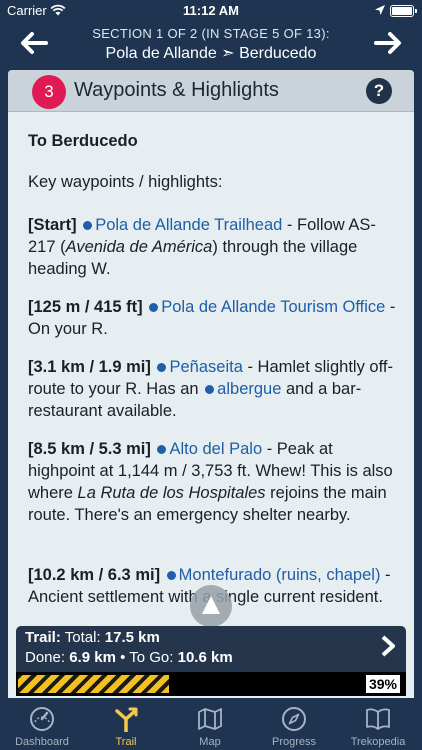  What do you see at coordinates (89, 449) in the screenshot?
I see `waypoint-distance: [8.5 km / 5.3 mi]` at bounding box center [89, 449].